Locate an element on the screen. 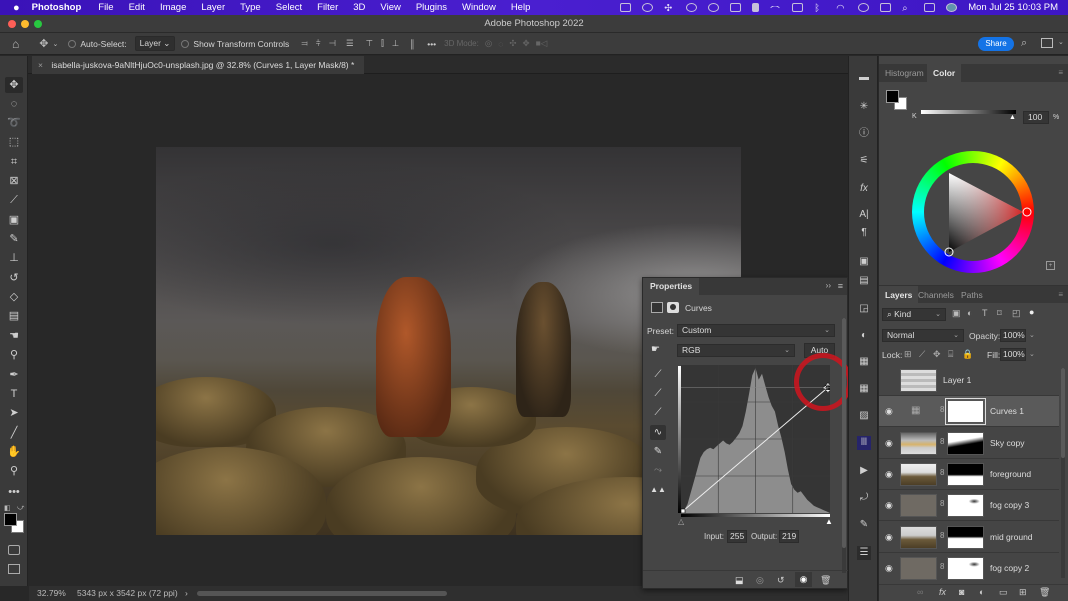 This screenshot has height=601, width=1068. add-style-icon: fx is located at coordinates (942, 592).